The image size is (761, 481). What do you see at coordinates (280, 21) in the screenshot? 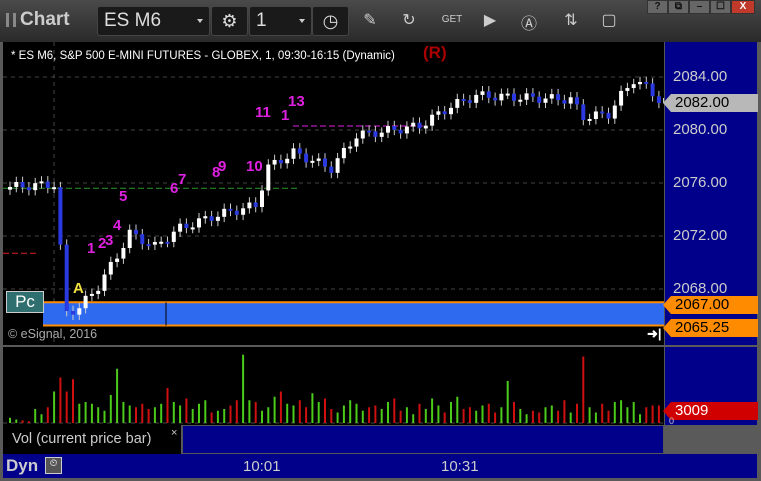
I see `interval-select: 1` at bounding box center [280, 21].